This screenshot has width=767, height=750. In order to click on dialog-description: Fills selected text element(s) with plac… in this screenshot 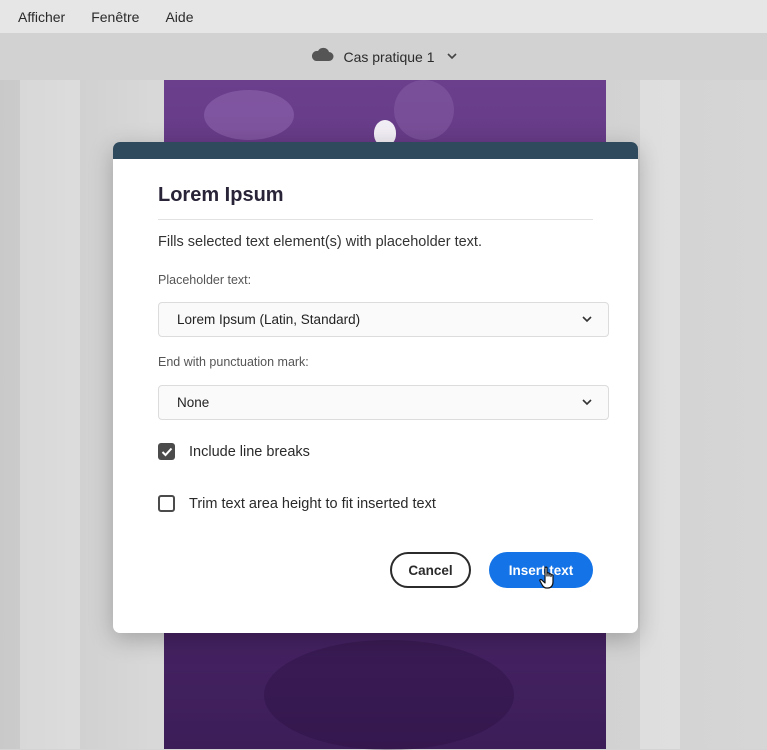, I will do `click(320, 242)`.